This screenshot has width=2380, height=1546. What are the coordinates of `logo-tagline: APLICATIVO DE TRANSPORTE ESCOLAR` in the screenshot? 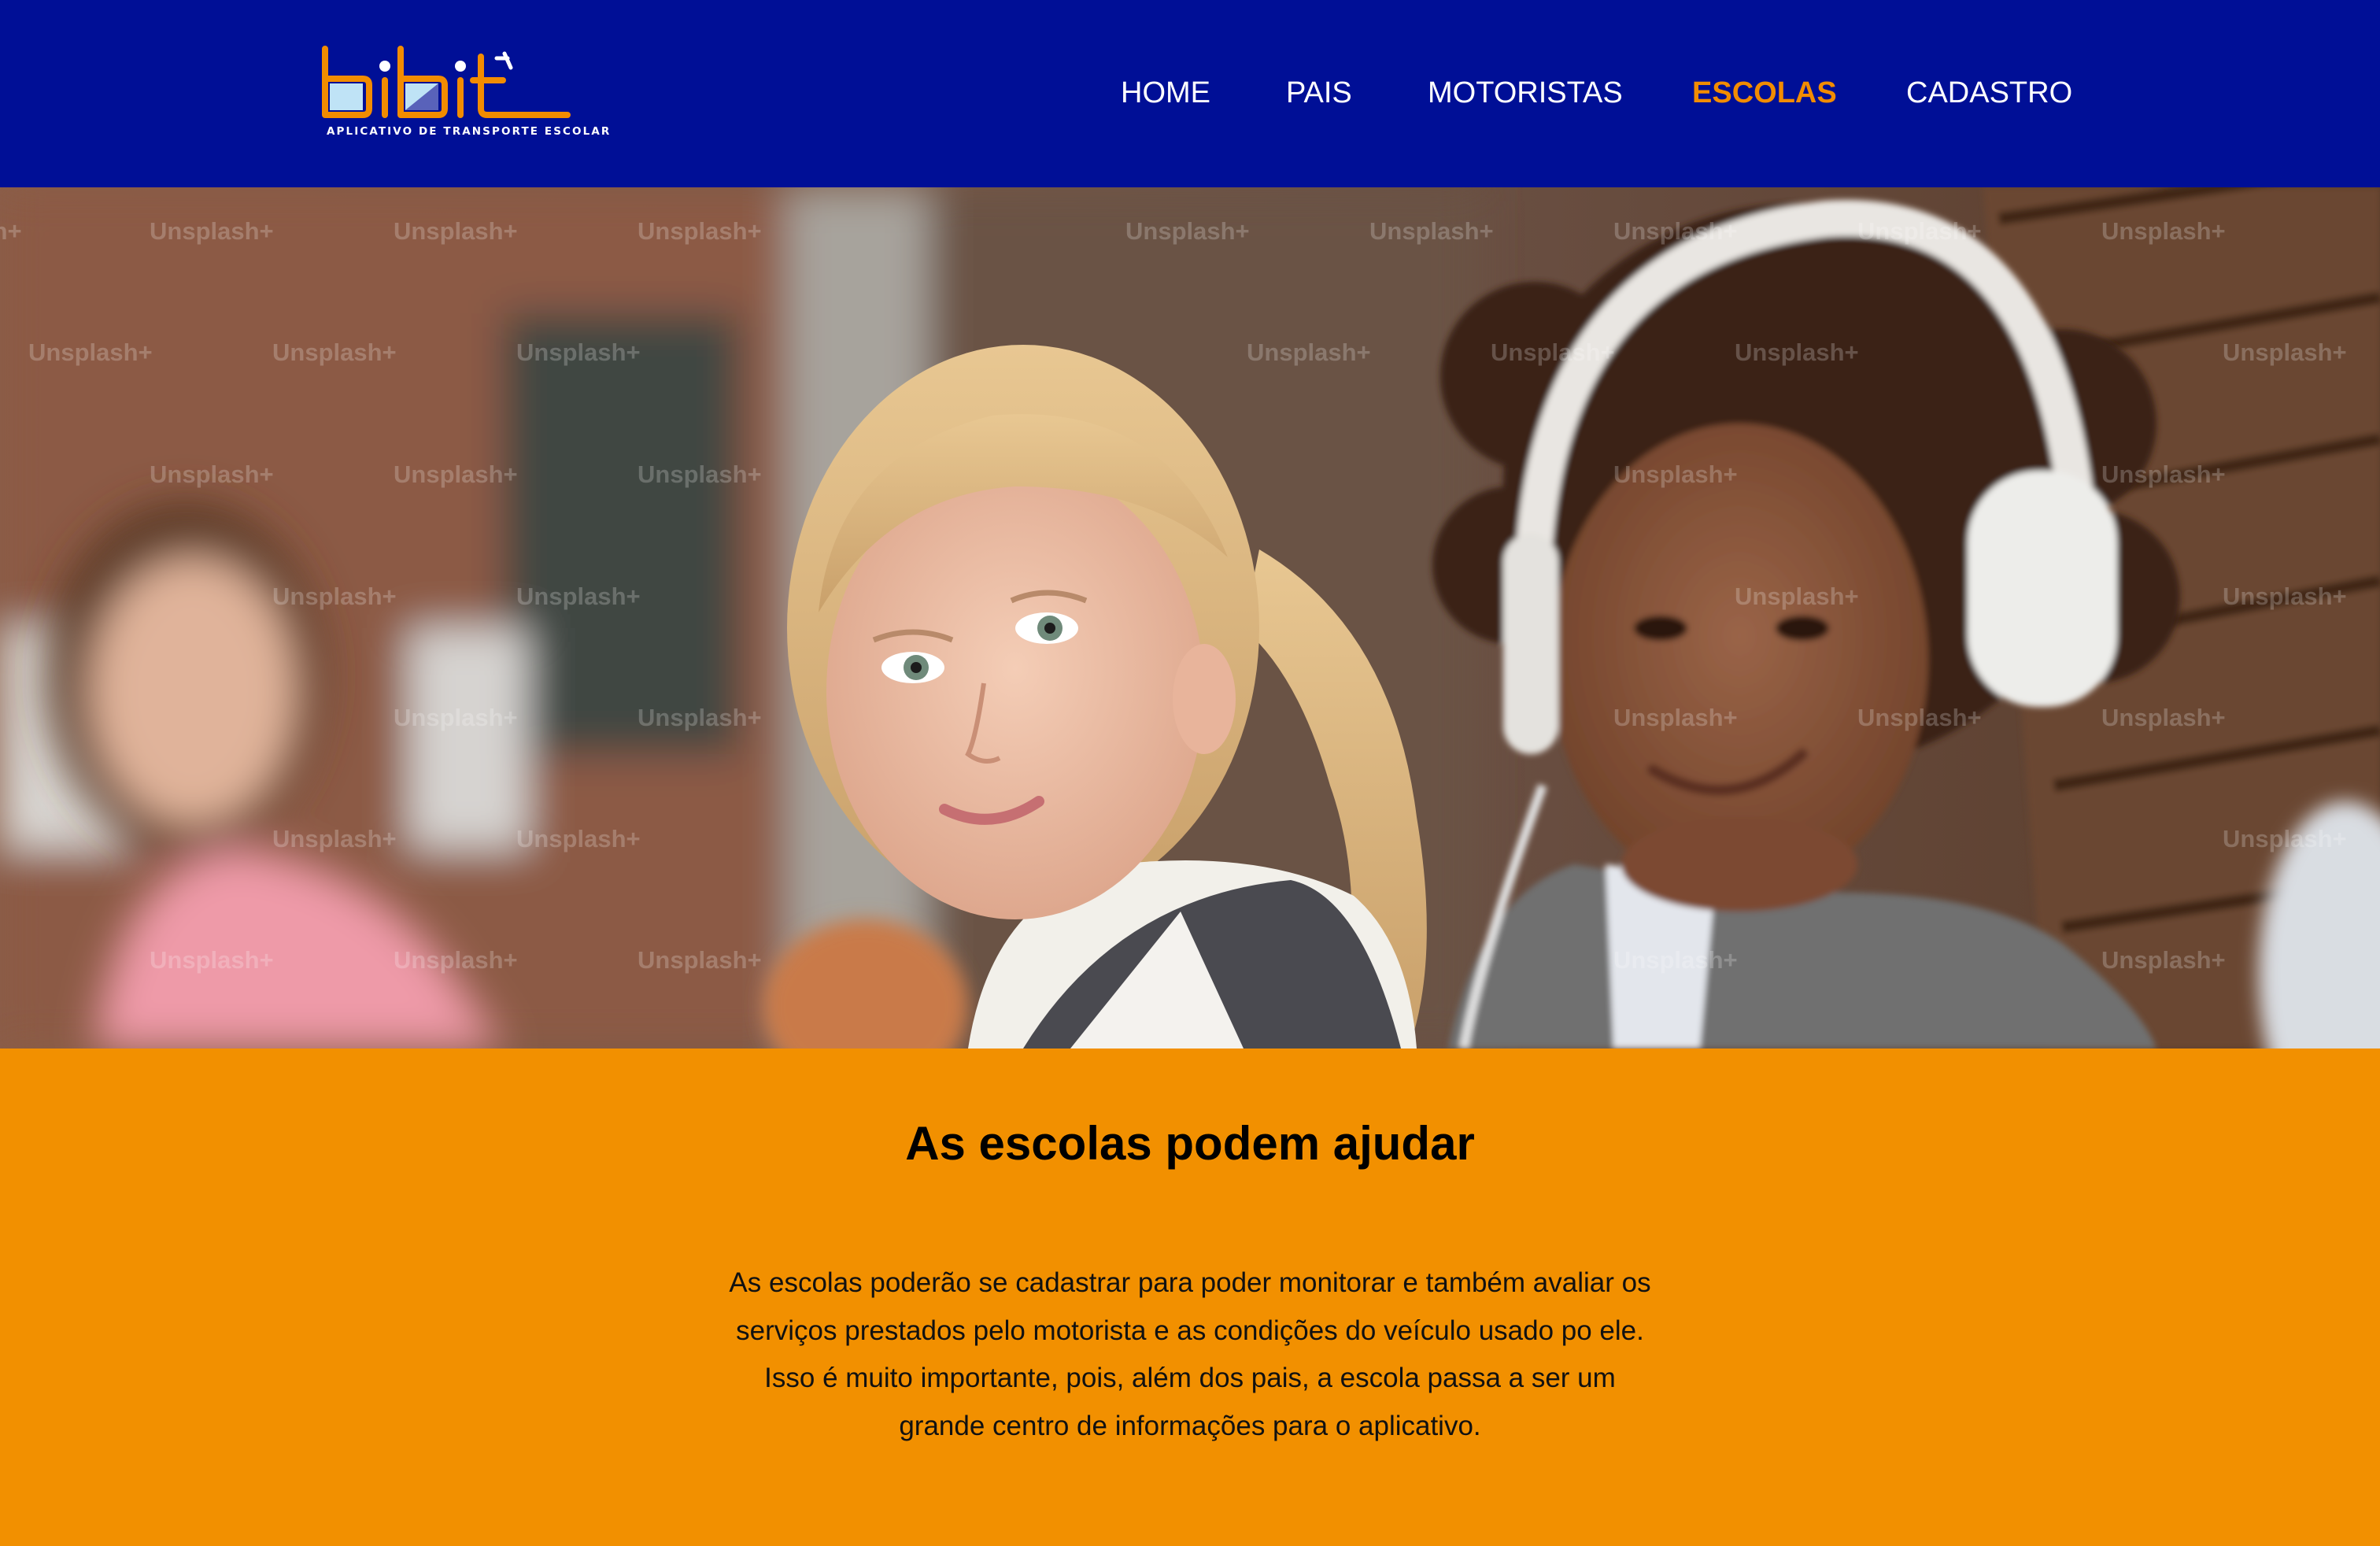 It's located at (469, 131).